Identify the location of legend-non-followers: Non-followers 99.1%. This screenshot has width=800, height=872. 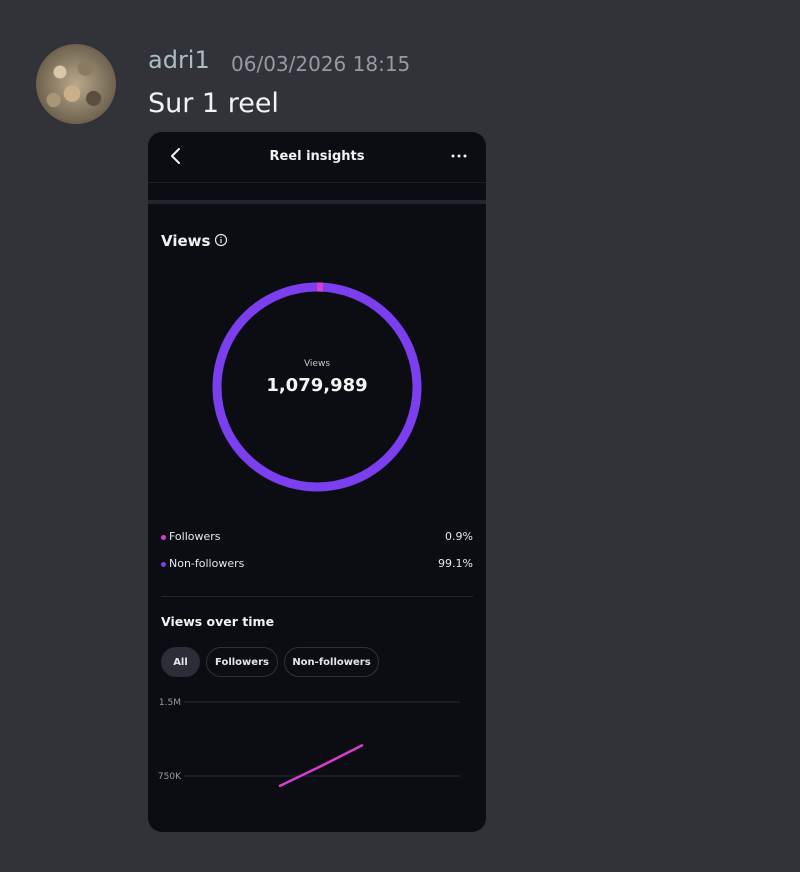
(317, 565).